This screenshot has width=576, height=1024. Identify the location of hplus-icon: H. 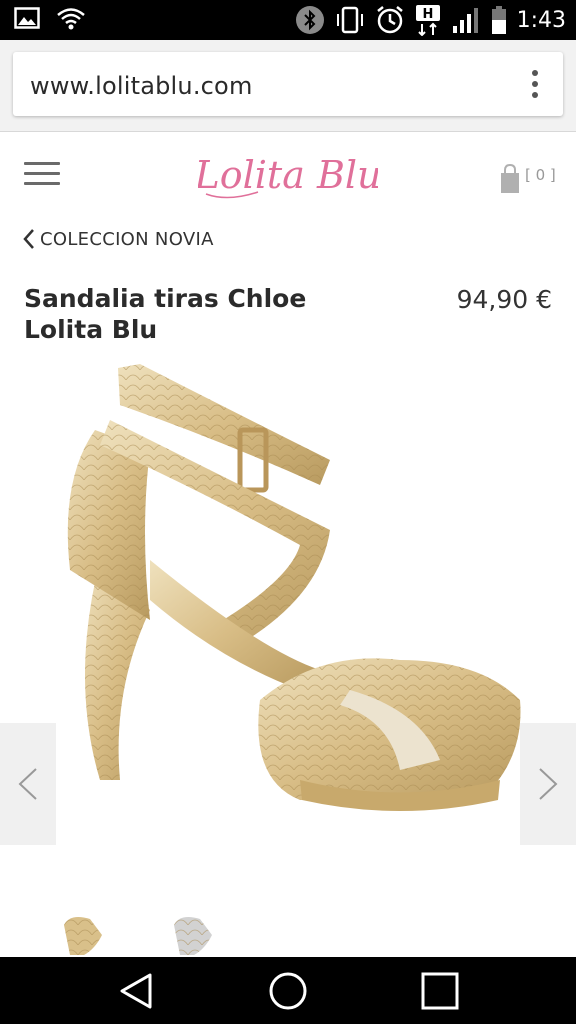
(427, 20).